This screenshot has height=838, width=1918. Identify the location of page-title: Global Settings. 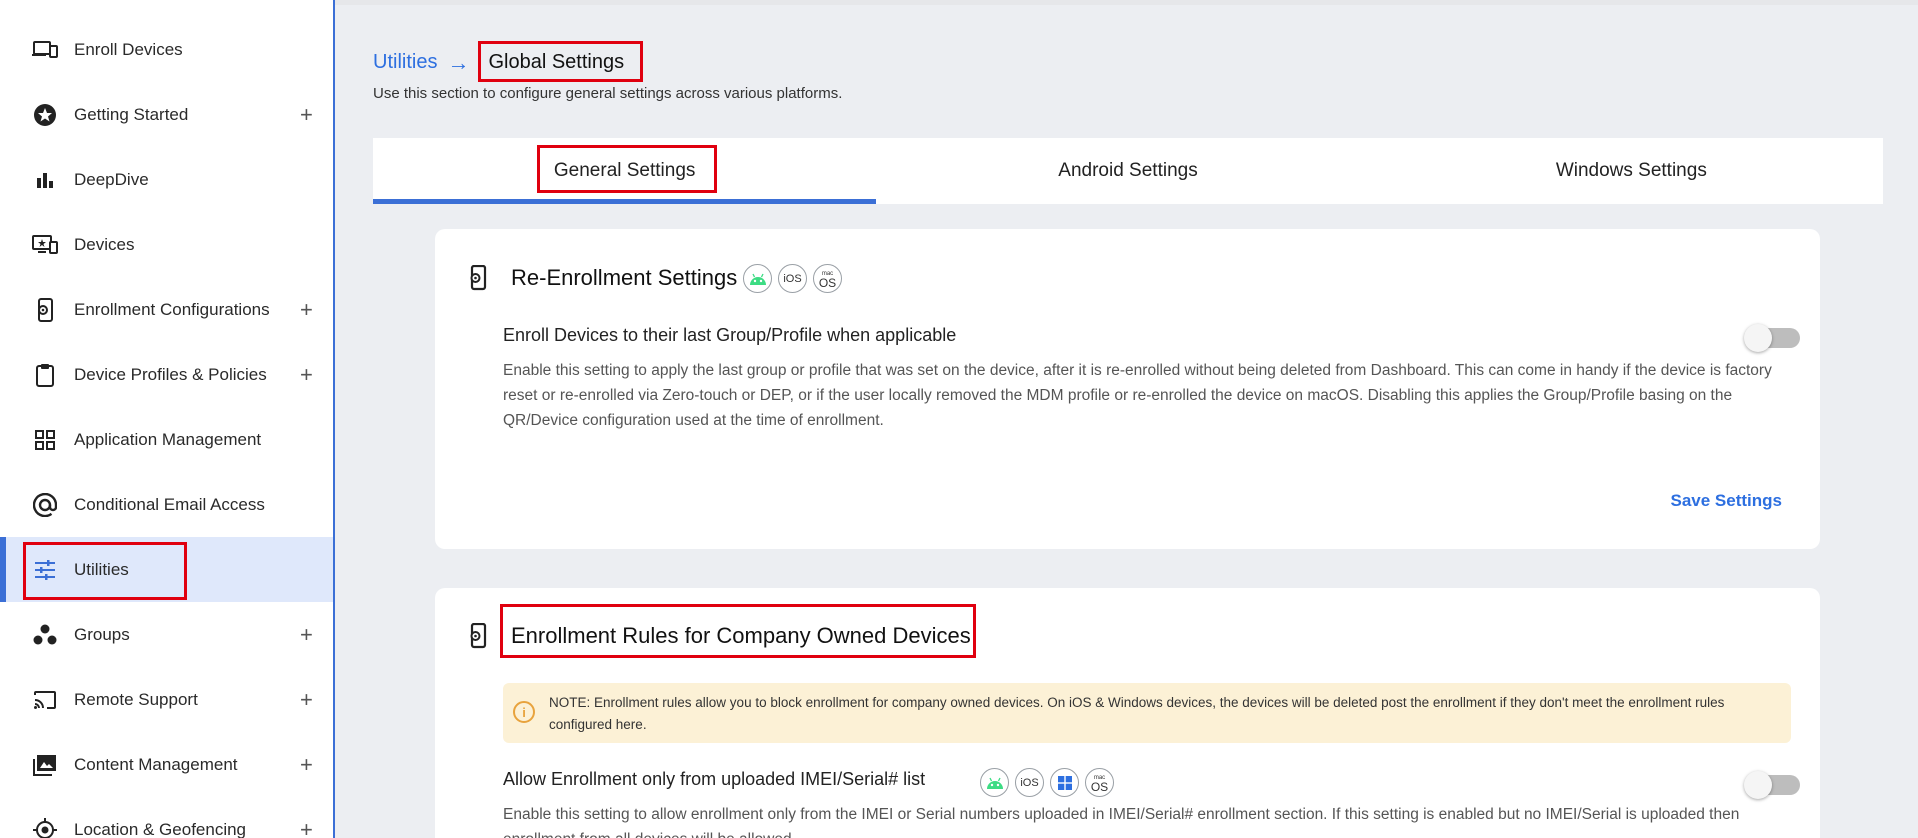
(556, 62).